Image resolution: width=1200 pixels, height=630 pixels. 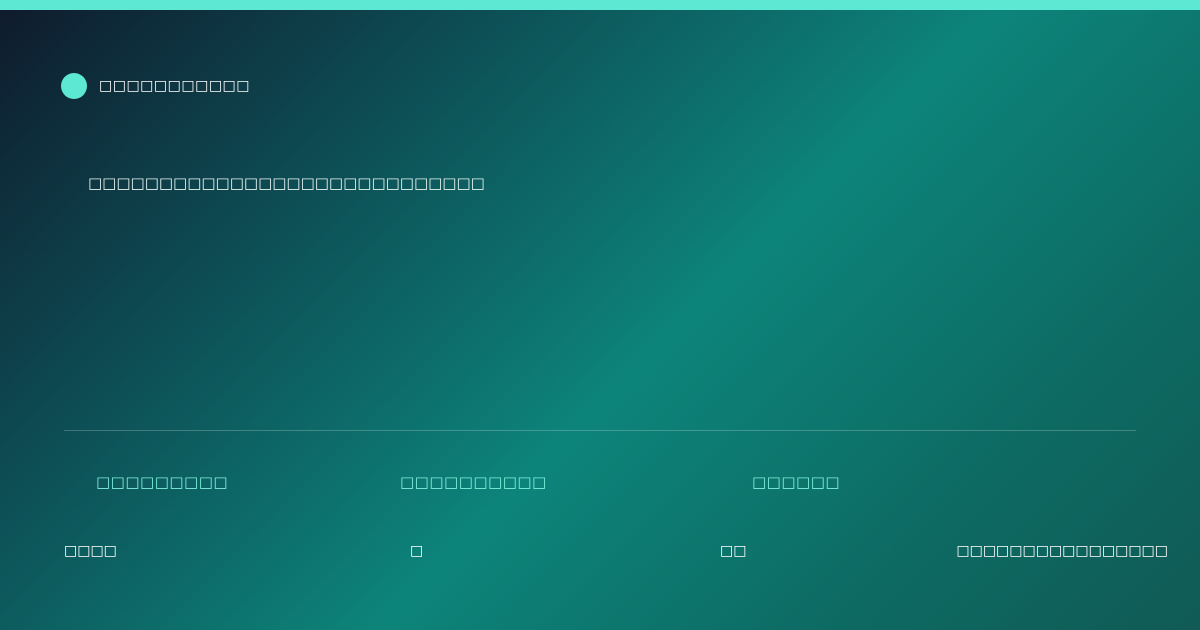 I want to click on stat-value-2: □, so click(x=417, y=551).